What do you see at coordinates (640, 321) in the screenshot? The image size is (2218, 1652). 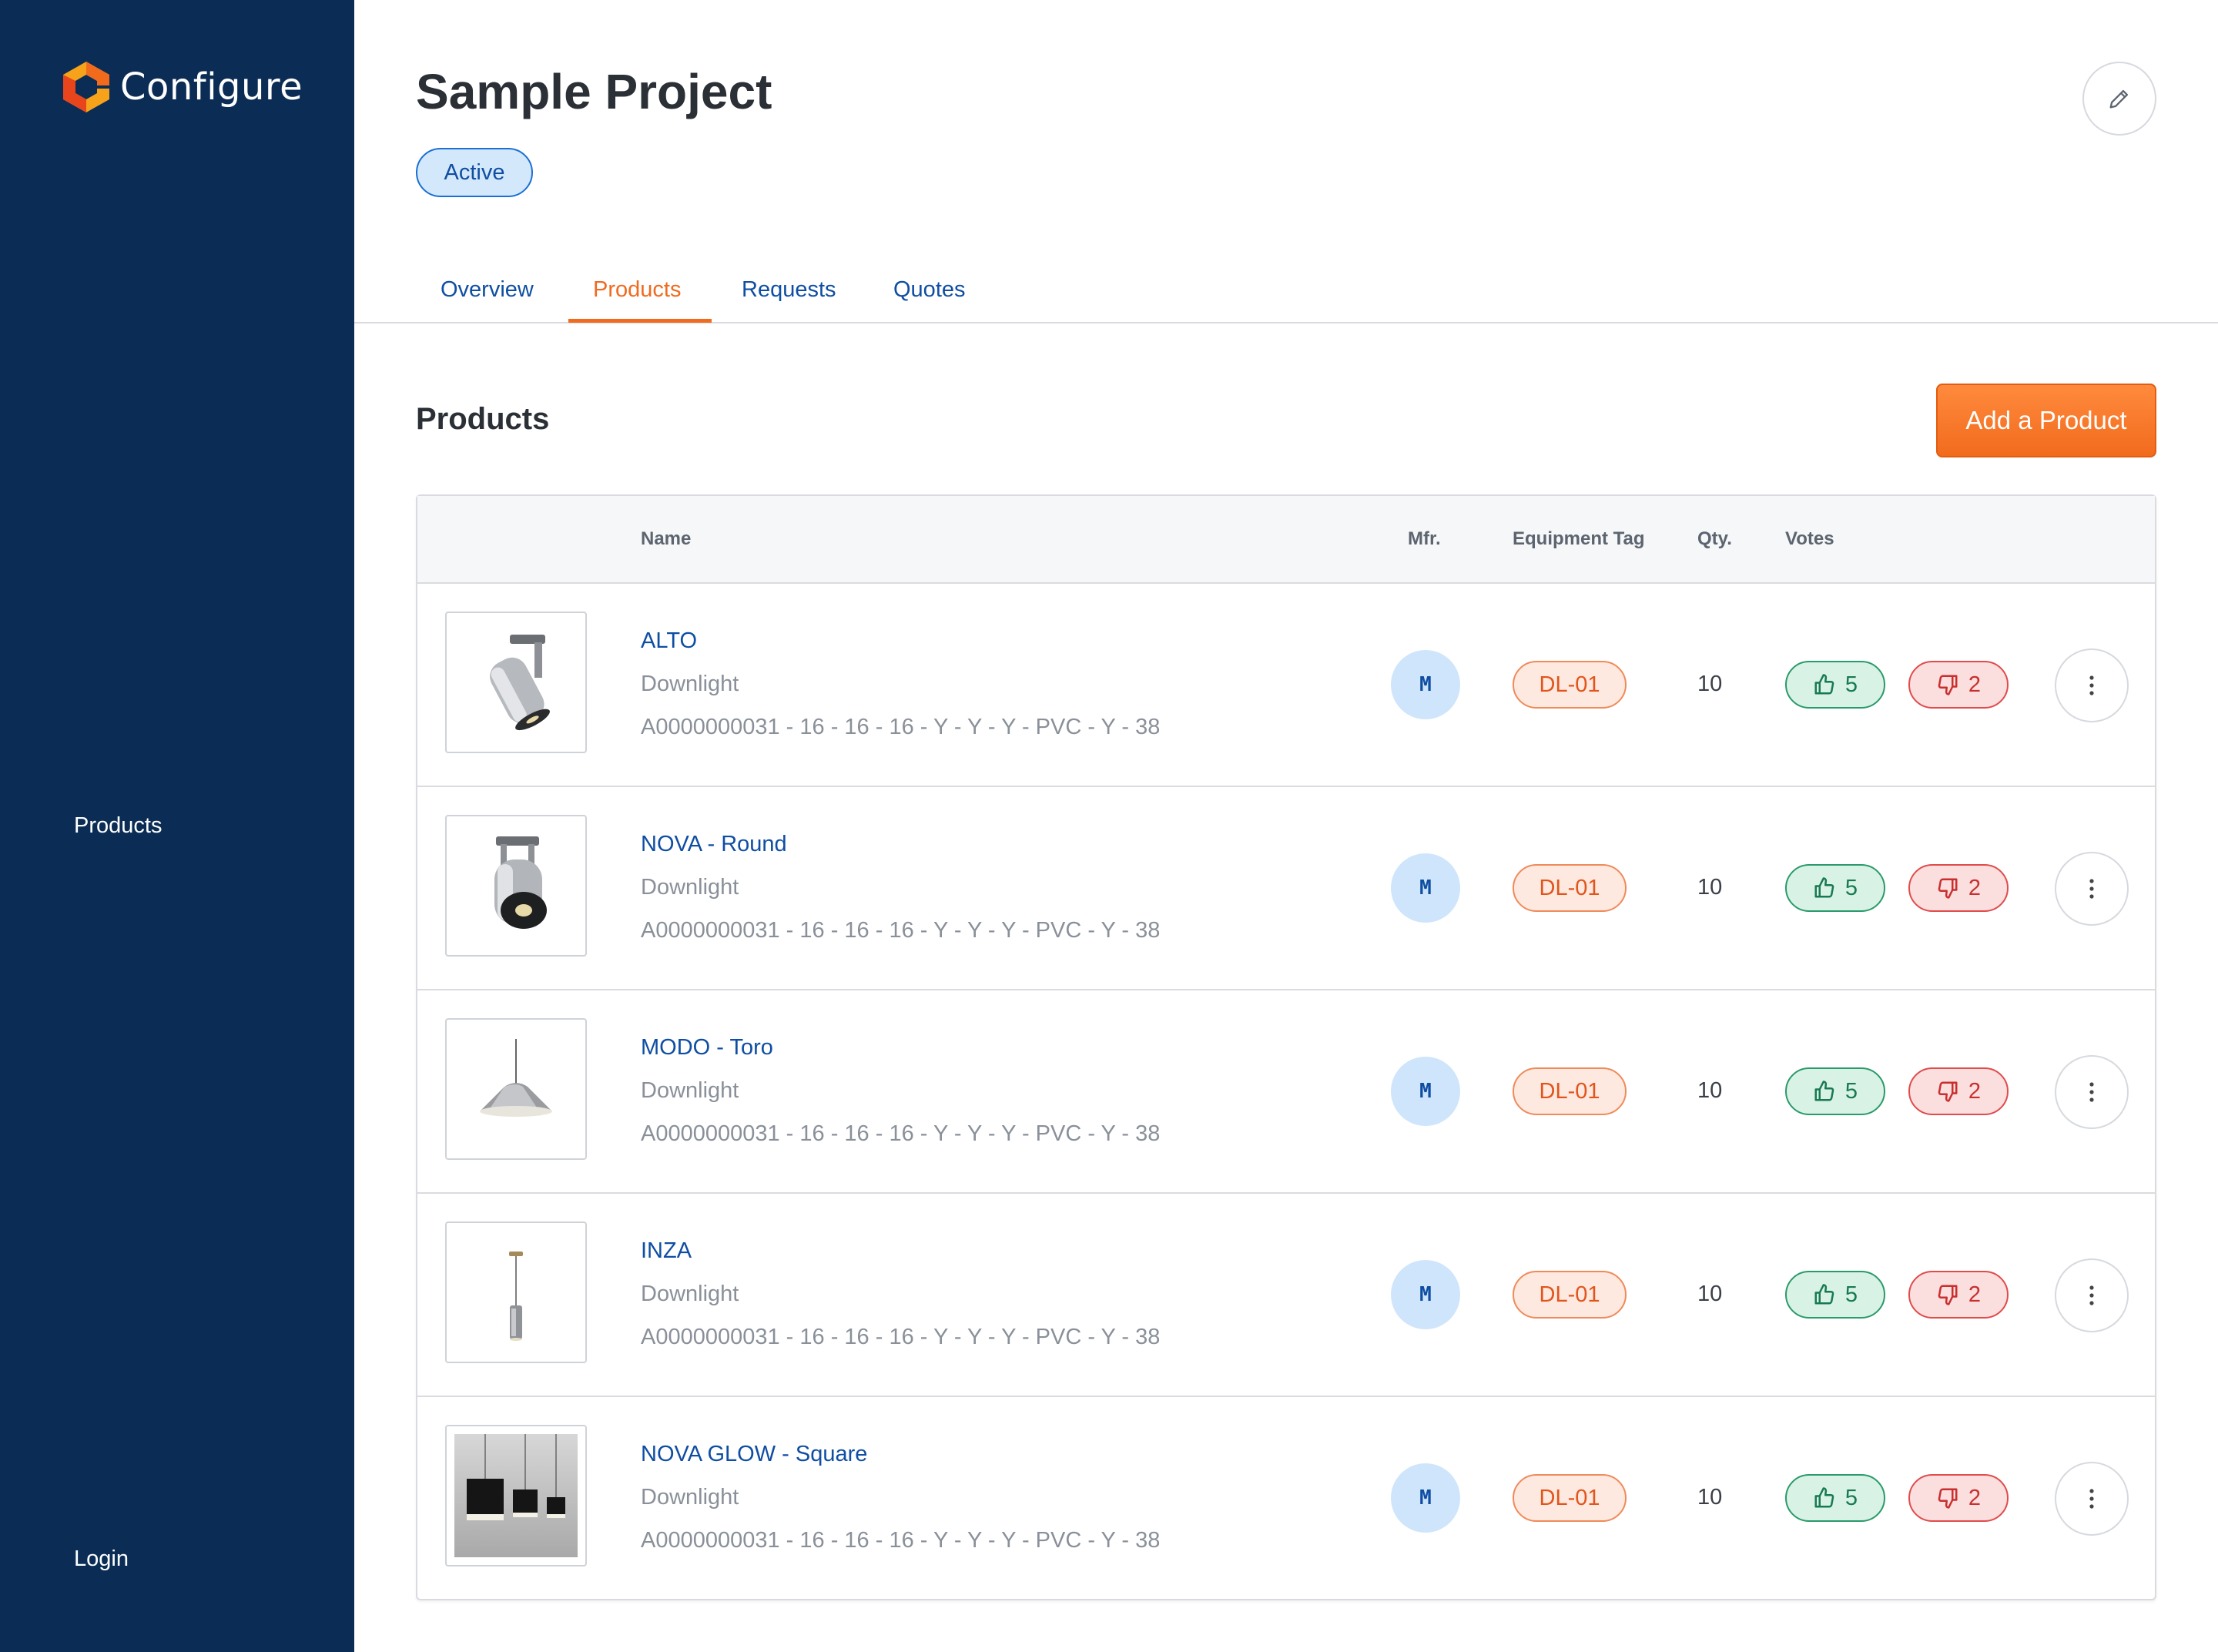 I see `active-tab-indicator` at bounding box center [640, 321].